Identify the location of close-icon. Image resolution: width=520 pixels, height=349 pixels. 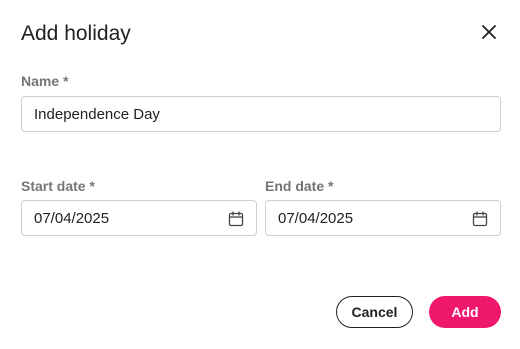
(489, 32).